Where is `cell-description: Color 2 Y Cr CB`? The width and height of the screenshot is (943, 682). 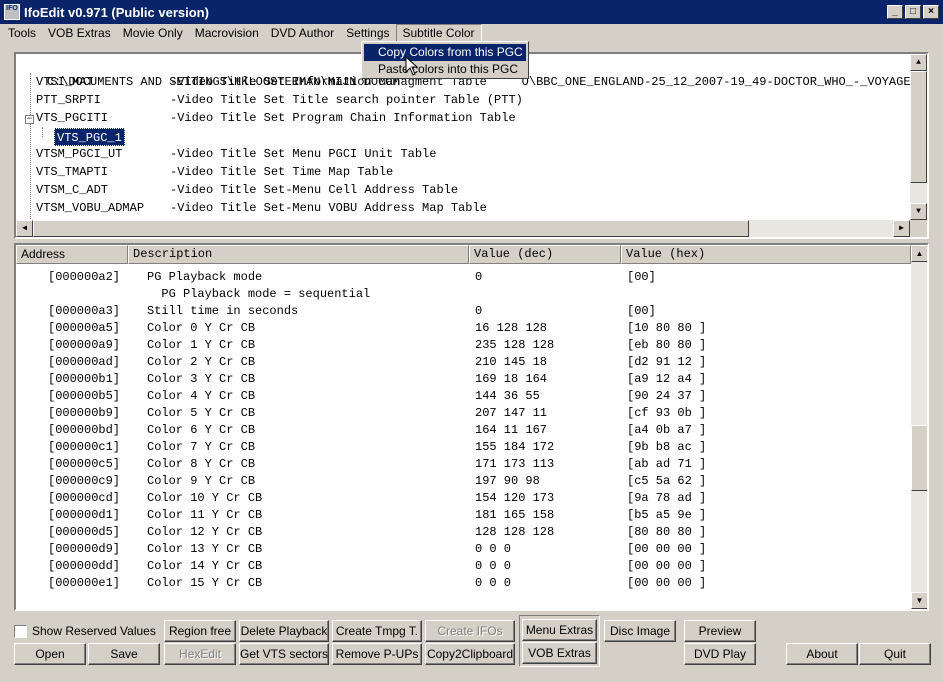
cell-description: Color 2 Y Cr CB is located at coordinates (201, 362).